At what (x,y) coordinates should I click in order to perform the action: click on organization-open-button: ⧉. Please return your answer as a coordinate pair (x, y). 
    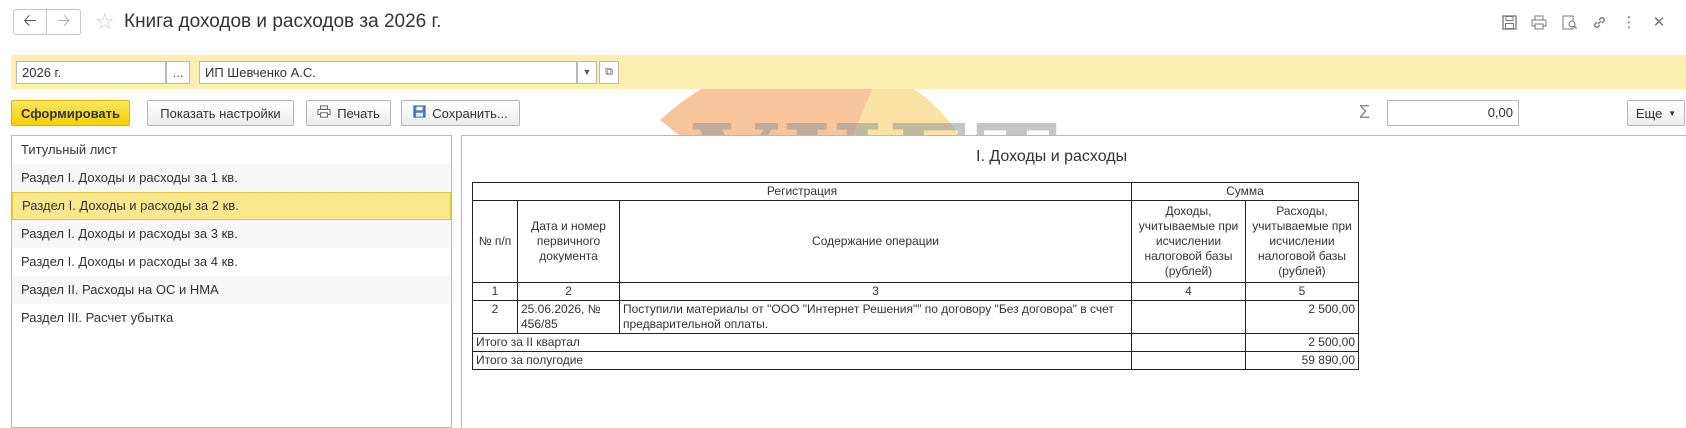
    Looking at the image, I should click on (609, 72).